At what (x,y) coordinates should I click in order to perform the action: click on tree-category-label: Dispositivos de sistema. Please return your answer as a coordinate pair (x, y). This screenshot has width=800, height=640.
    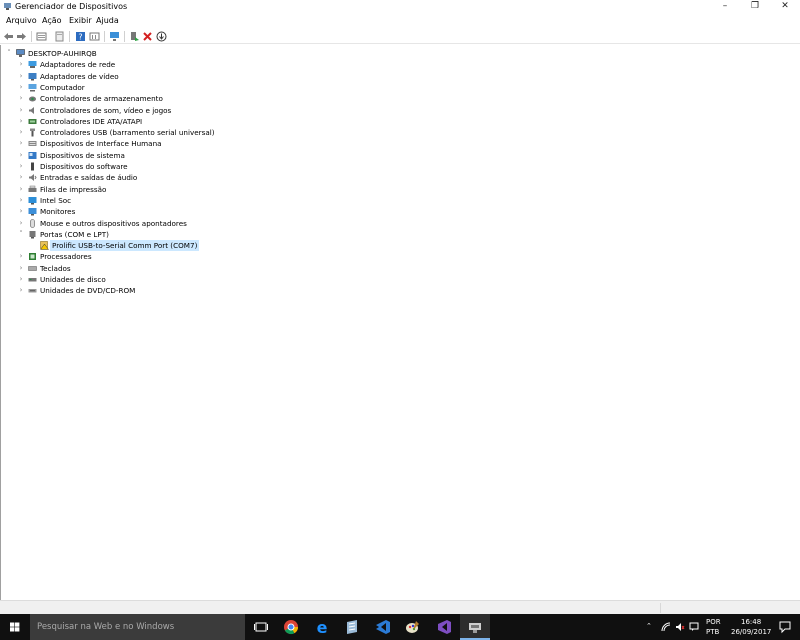
    Looking at the image, I should click on (82, 155).